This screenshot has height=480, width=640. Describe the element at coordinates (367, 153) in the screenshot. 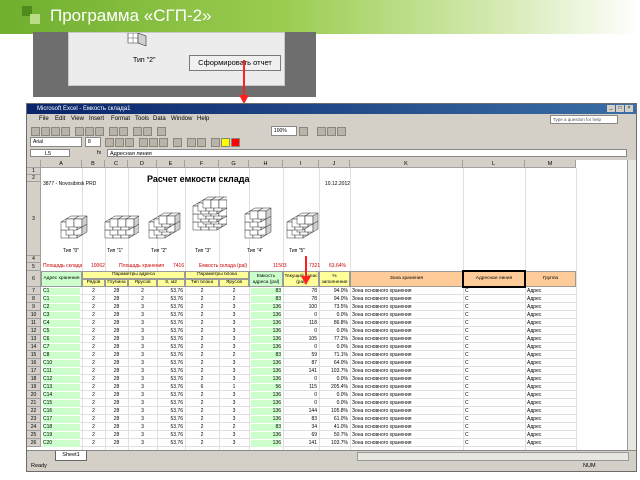

I see `formula-input: Адресная линия` at that location.